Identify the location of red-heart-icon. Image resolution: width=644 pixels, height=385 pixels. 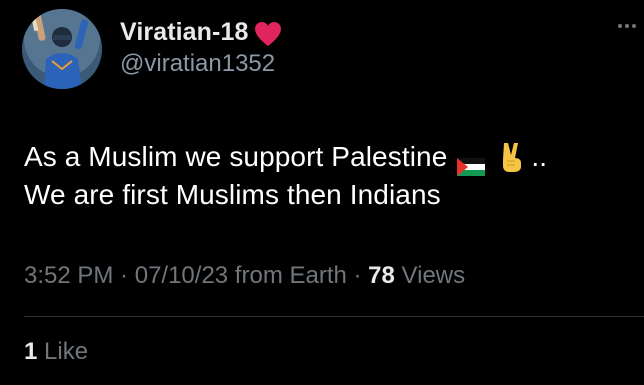
(268, 34).